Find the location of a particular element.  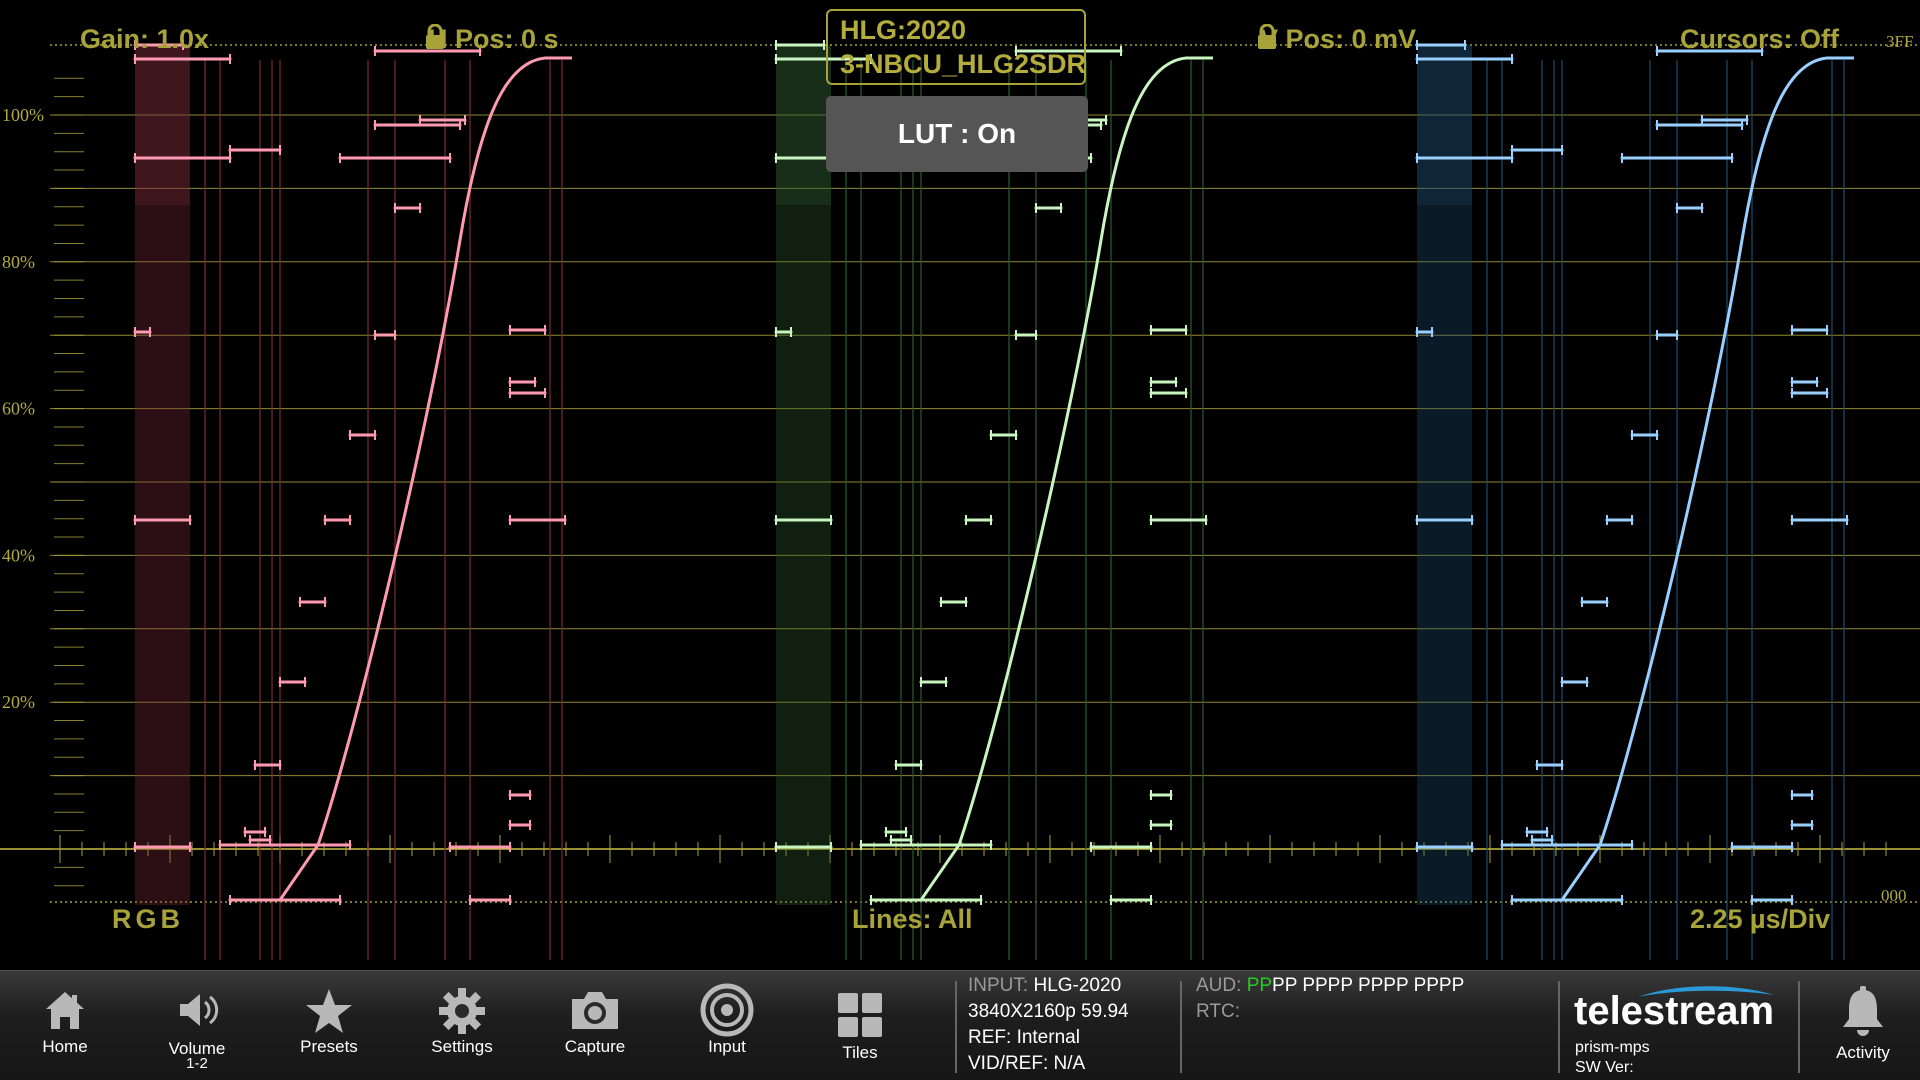

h-pos-readout: H Pos: 0 s is located at coordinates (491, 39).